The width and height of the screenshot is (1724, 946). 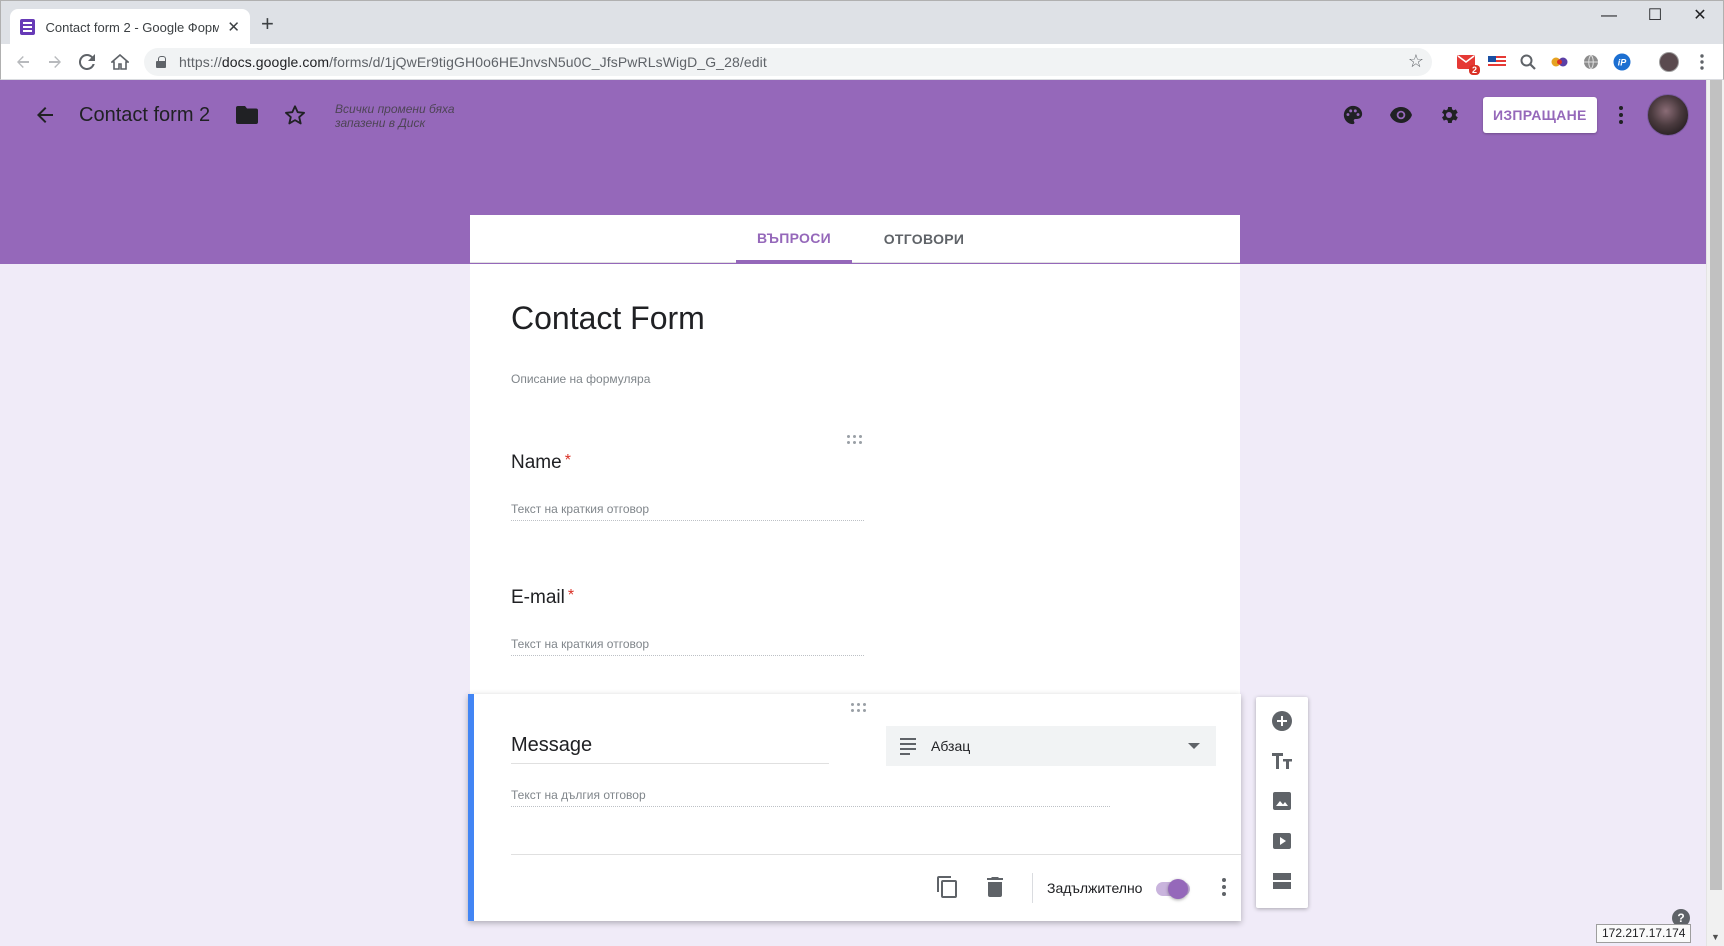 What do you see at coordinates (542, 598) in the screenshot?
I see `question-title-email: E-mail *` at bounding box center [542, 598].